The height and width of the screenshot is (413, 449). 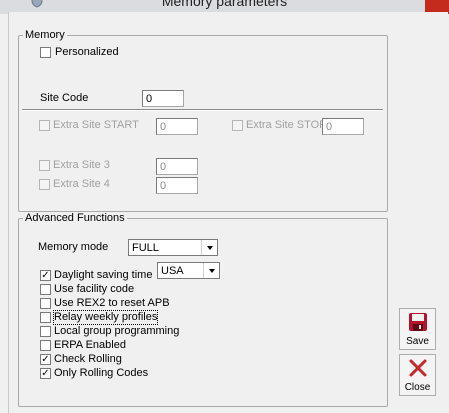 I want to click on personalized-checkbox, so click(x=45, y=52).